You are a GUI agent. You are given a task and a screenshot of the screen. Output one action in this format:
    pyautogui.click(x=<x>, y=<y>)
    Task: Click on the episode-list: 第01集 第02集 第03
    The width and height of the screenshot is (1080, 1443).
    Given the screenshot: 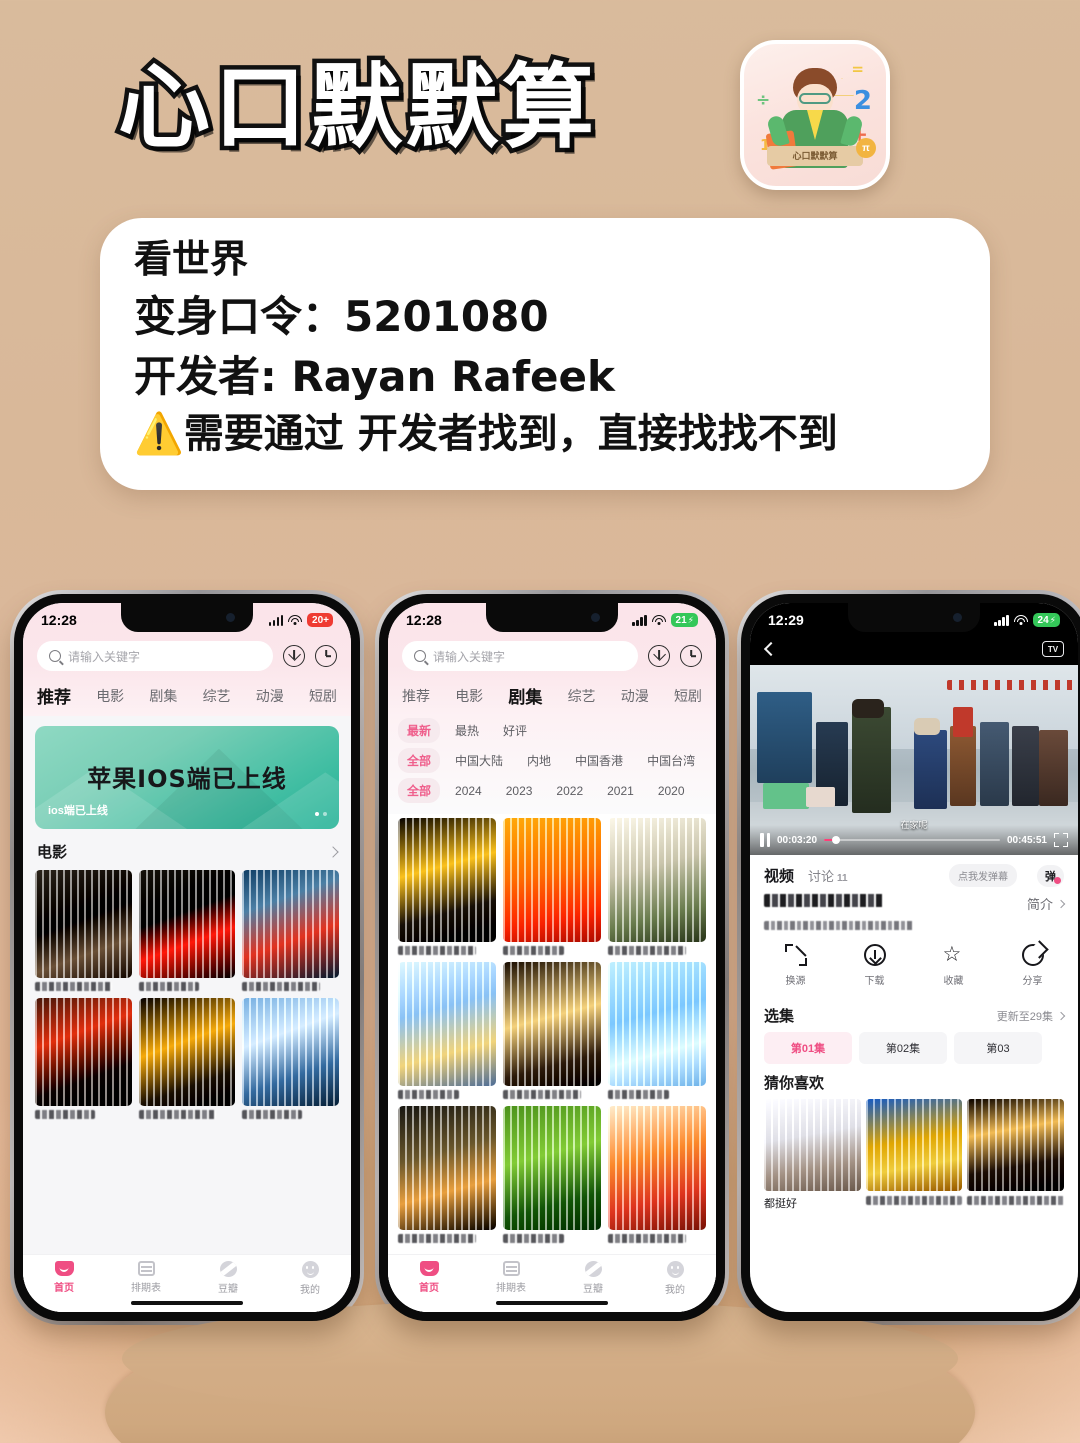 What is the action you would take?
    pyautogui.click(x=914, y=1048)
    